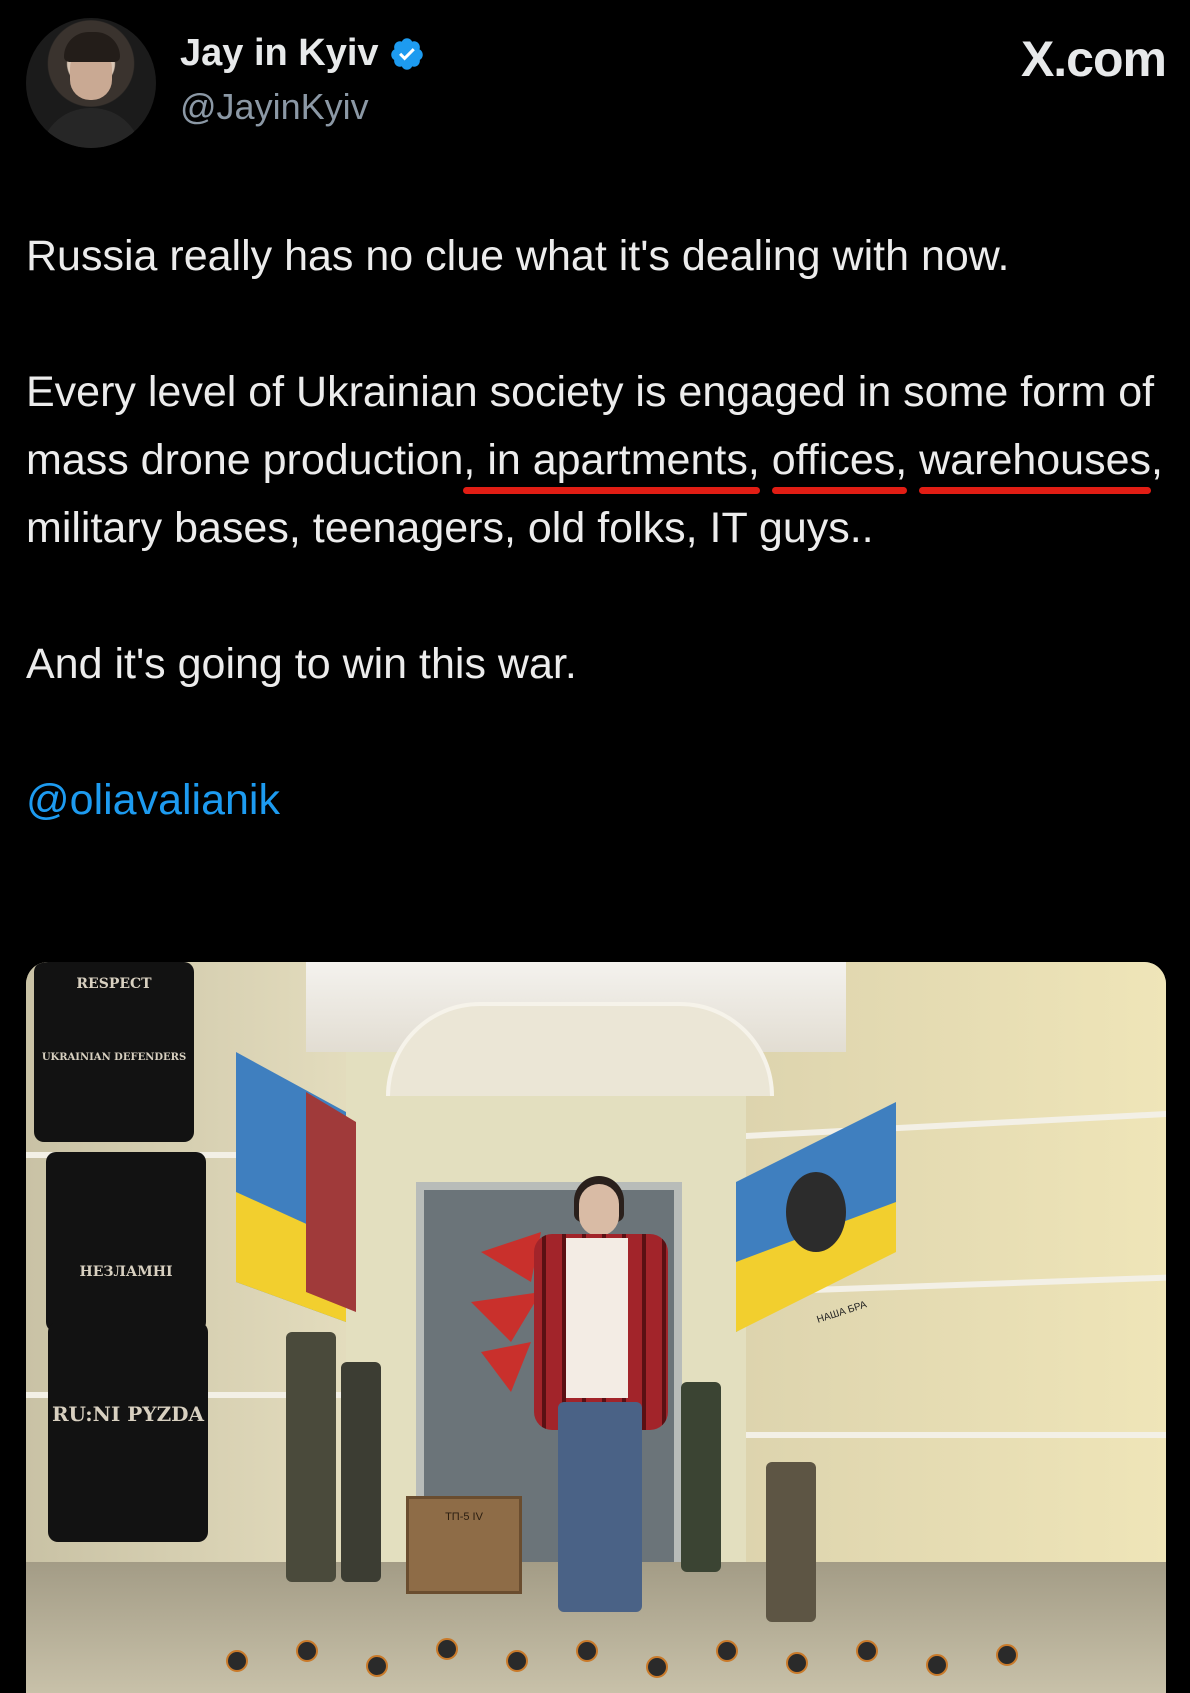 The image size is (1190, 1693). I want to click on tweet-header: Jay in Kyiv @JayinKyiv X.com, so click(596, 83).